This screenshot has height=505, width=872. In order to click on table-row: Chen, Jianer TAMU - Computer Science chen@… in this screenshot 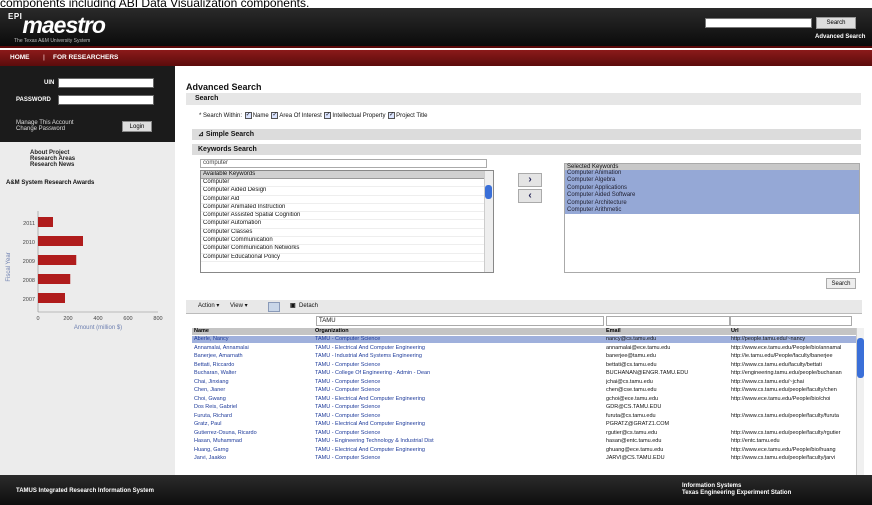, I will do `click(524, 390)`.